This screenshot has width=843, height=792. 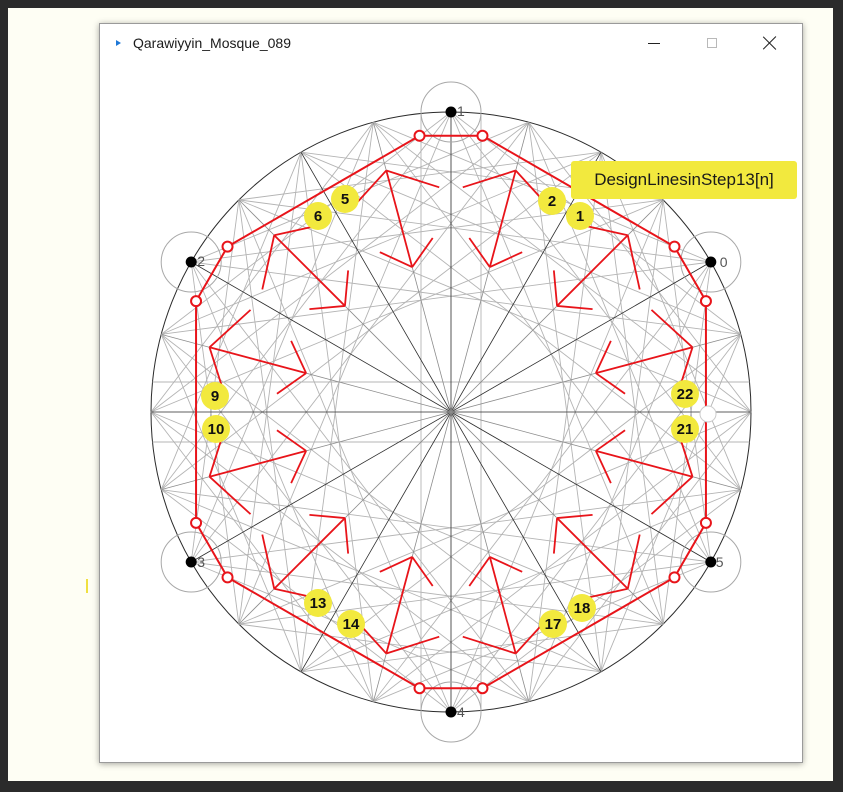 I want to click on callout-label: 14, so click(x=351, y=624).